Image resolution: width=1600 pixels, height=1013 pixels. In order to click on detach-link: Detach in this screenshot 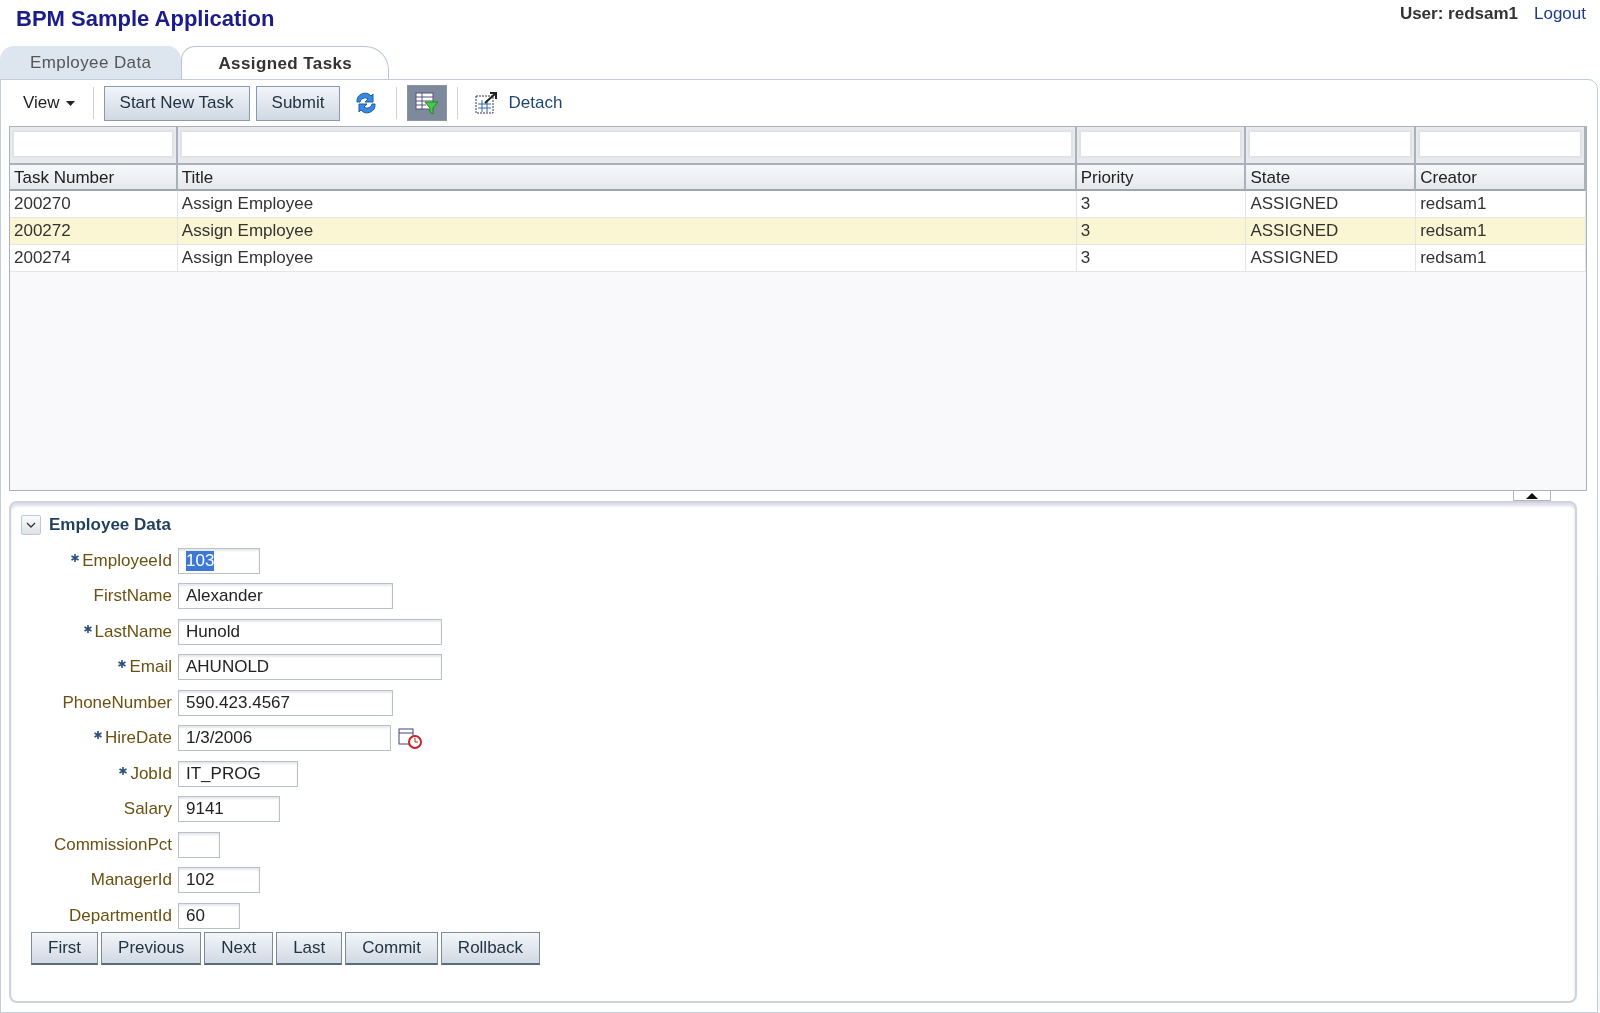, I will do `click(535, 103)`.